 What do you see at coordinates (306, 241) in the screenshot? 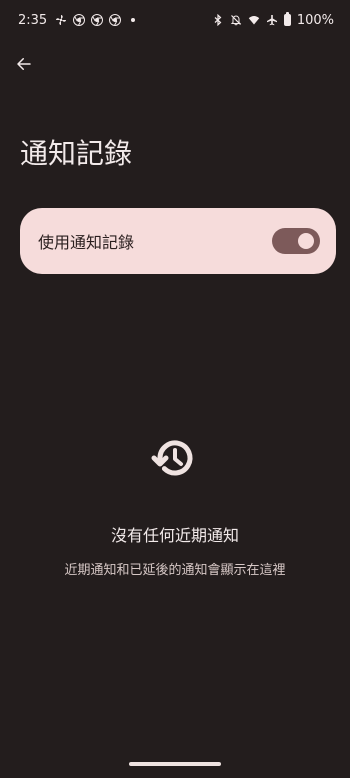
I see `switch-thumb` at bounding box center [306, 241].